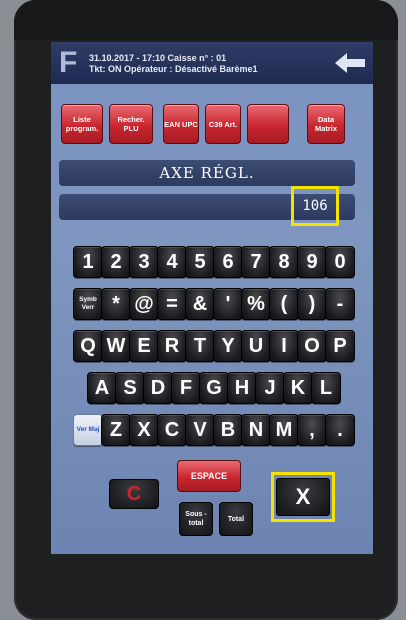  What do you see at coordinates (144, 262) in the screenshot?
I see `key-3: 3` at bounding box center [144, 262].